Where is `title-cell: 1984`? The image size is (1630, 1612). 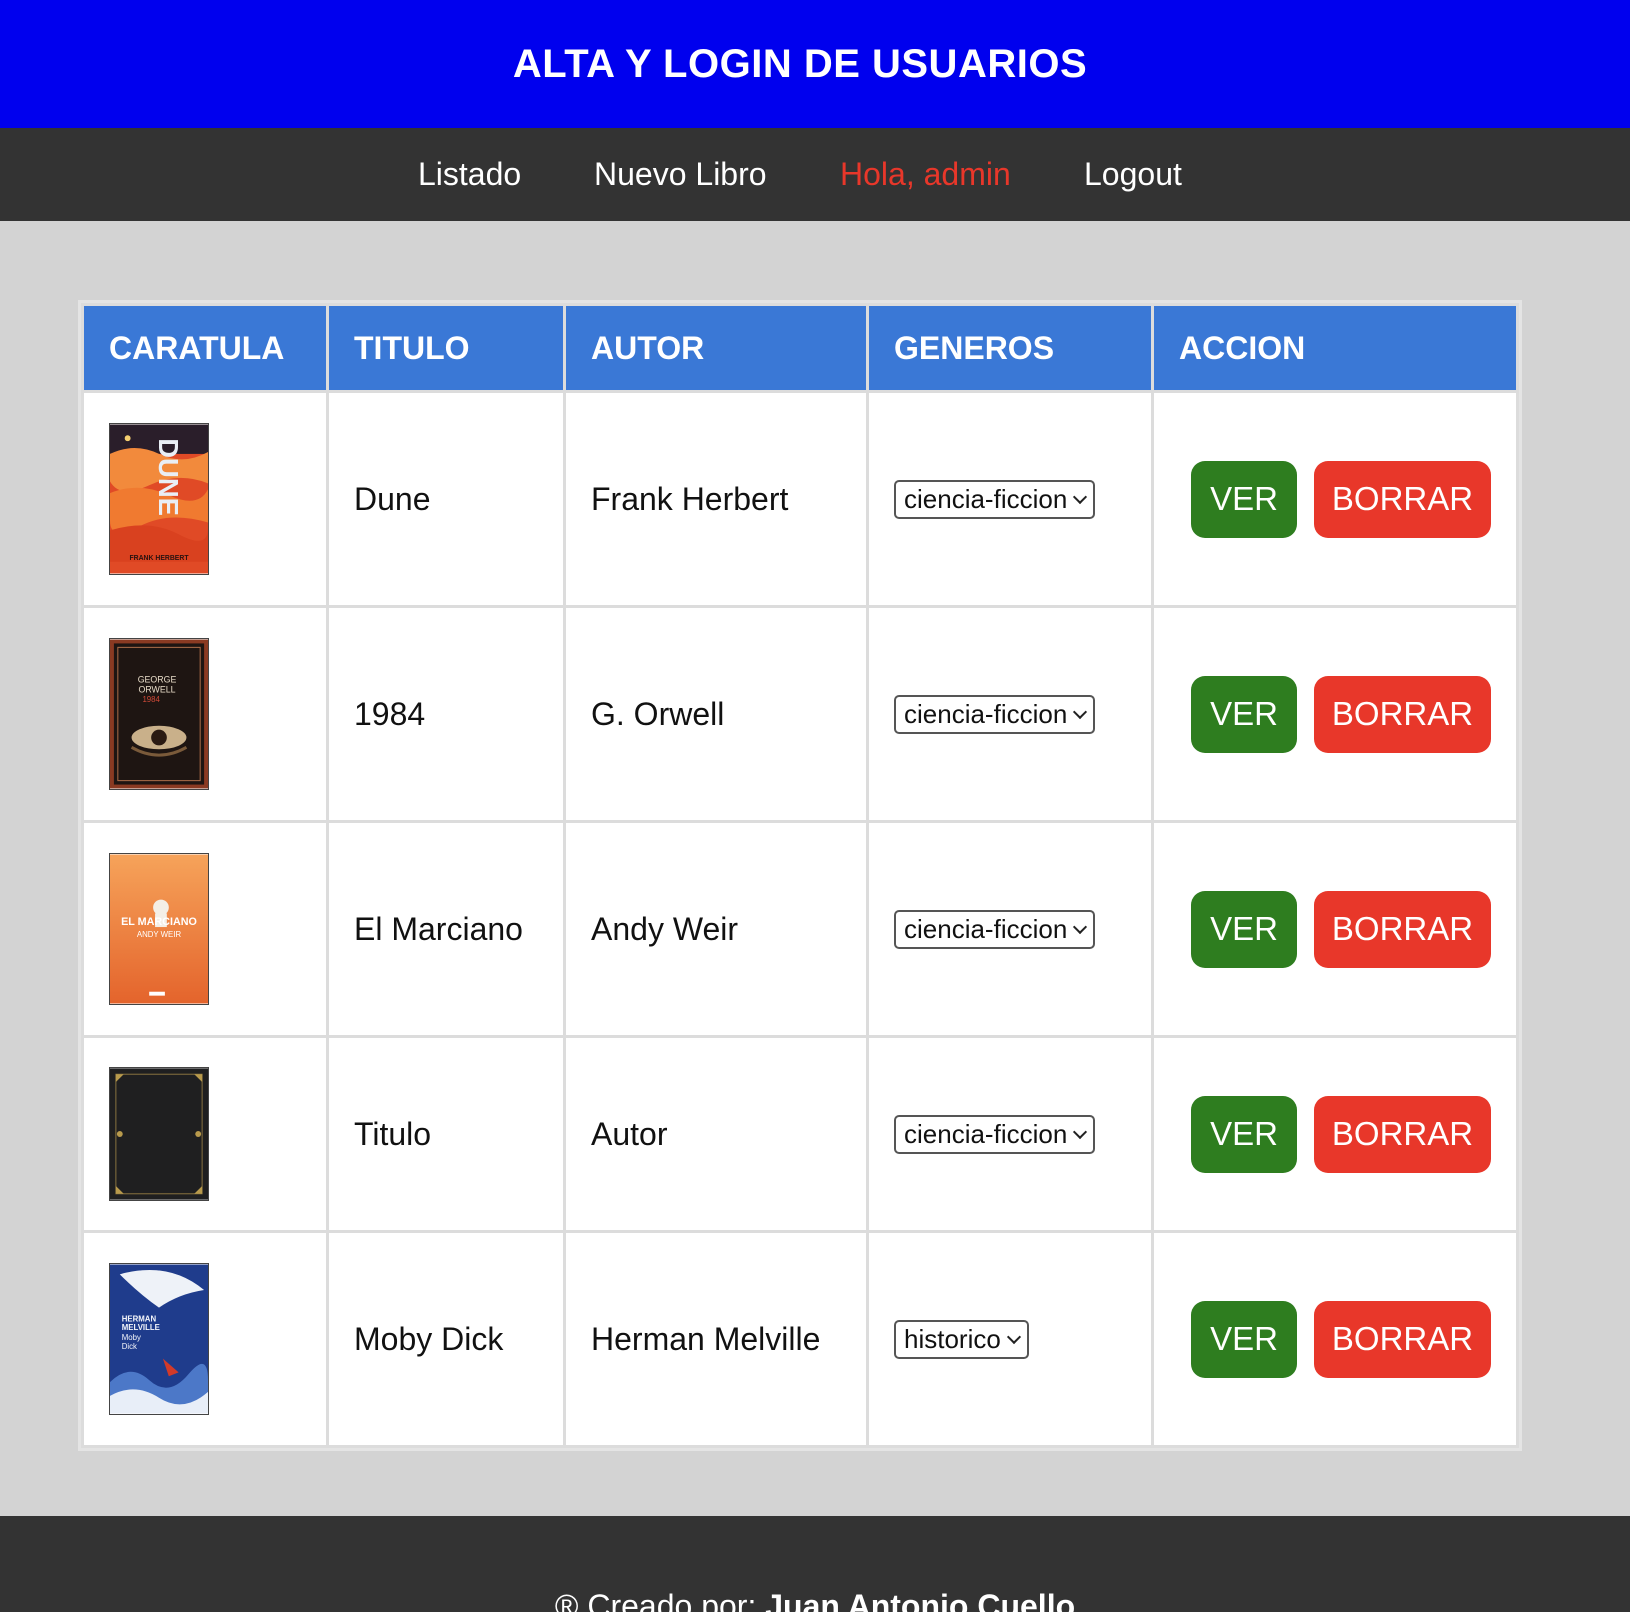 title-cell: 1984 is located at coordinates (446, 714).